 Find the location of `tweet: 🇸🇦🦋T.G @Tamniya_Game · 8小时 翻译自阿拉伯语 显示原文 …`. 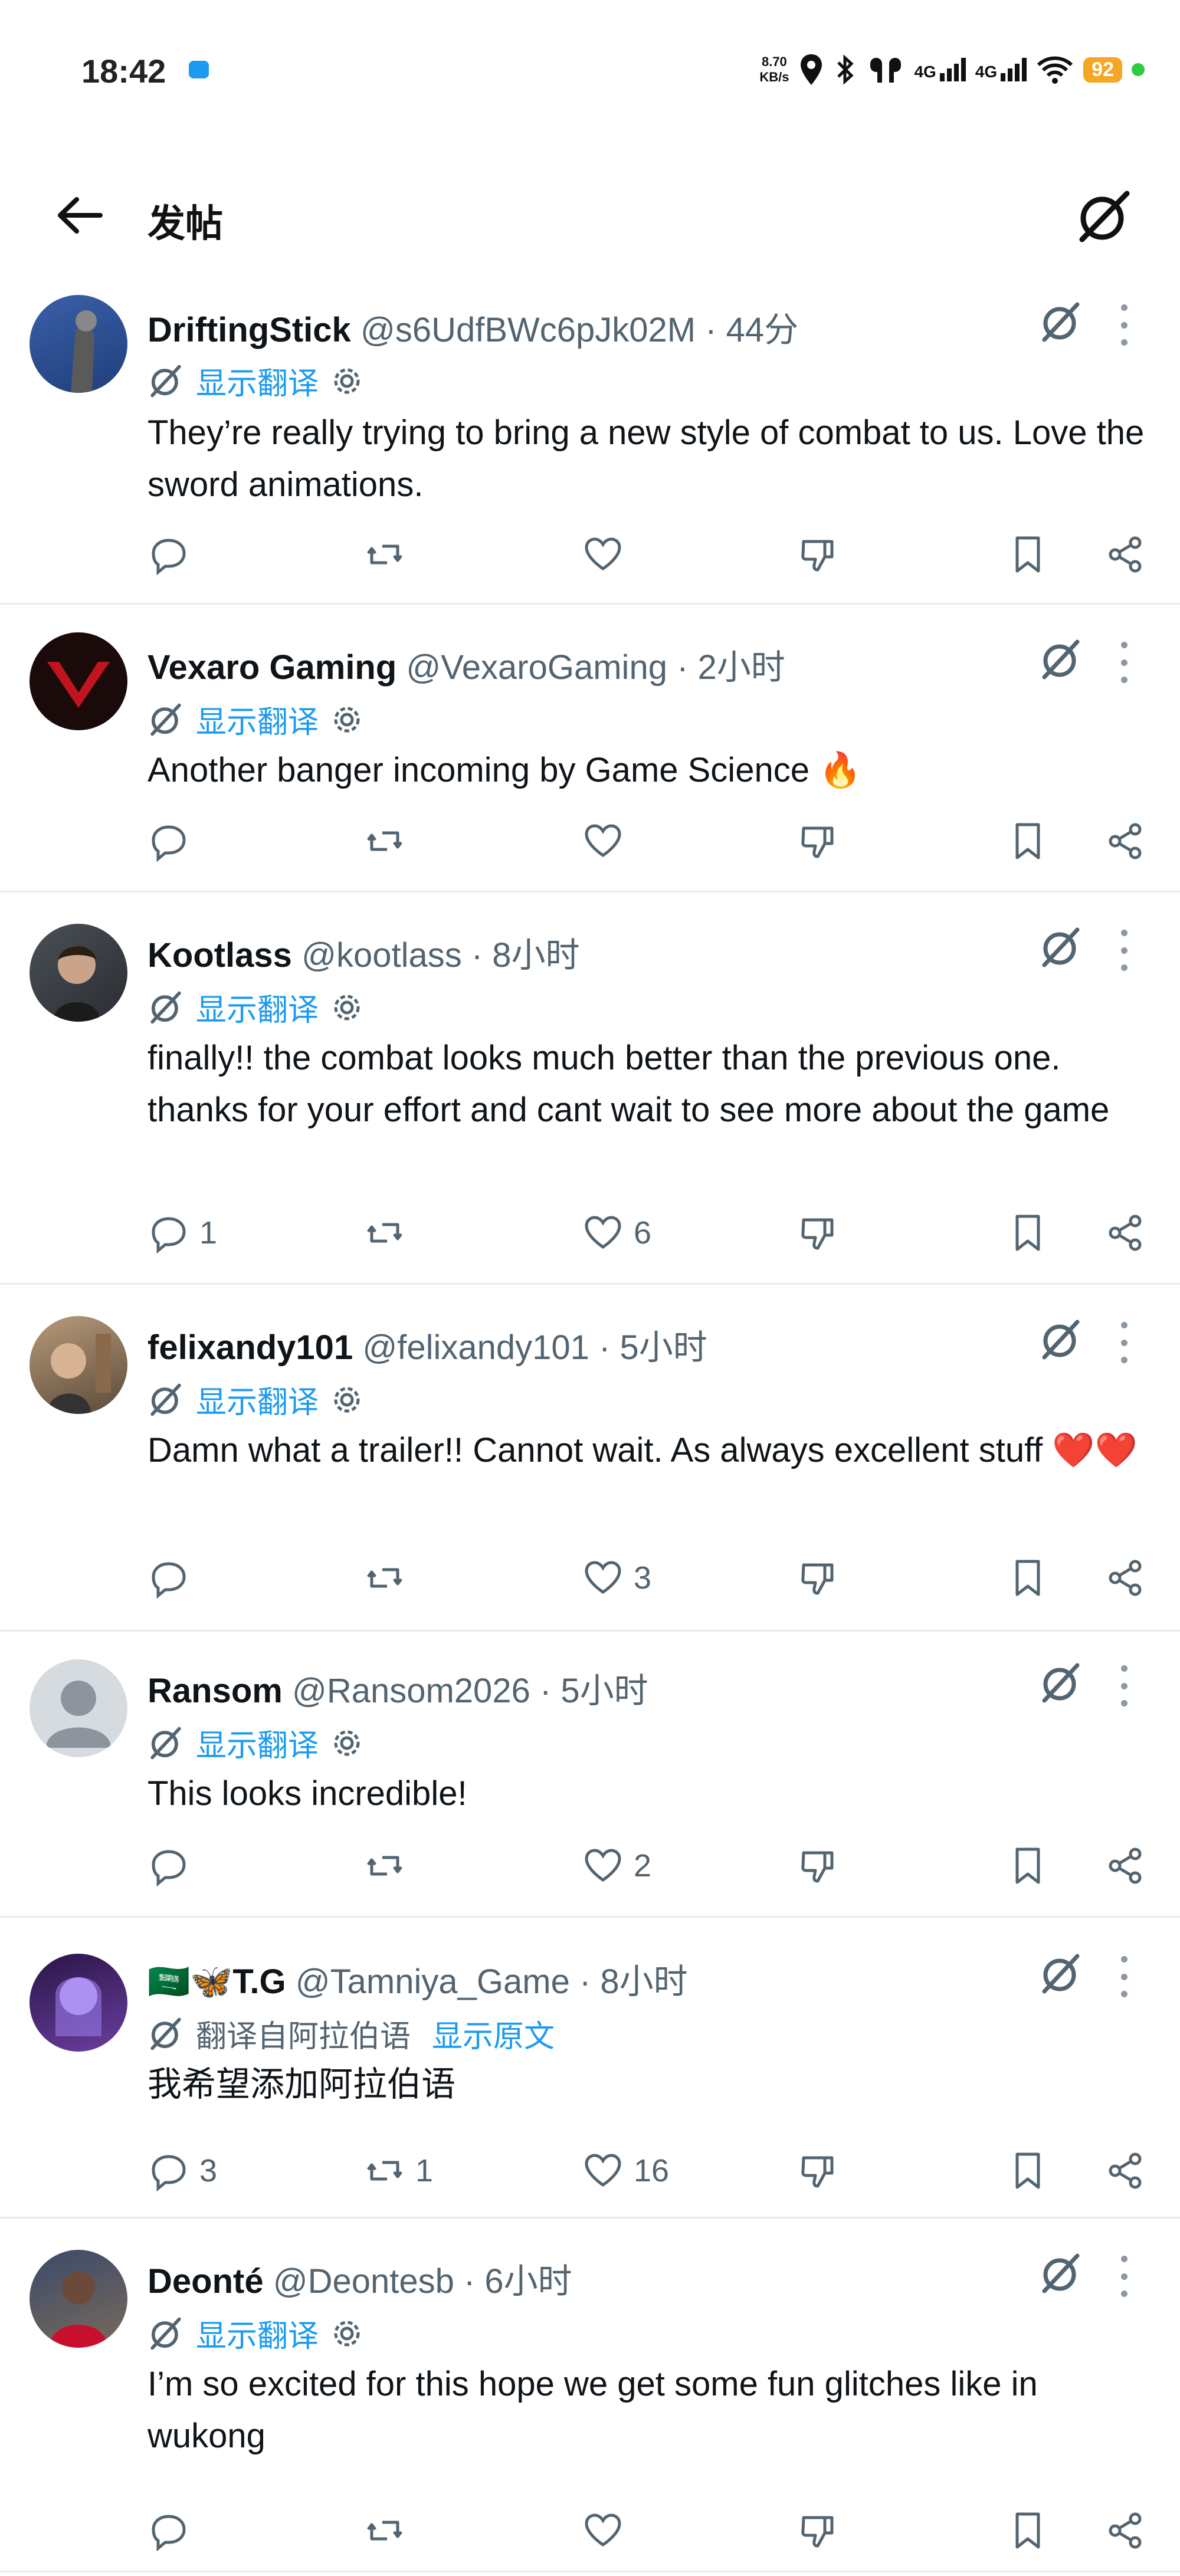

tweet: 🇸🇦🦋T.G @Tamniya_Game · 8小时 翻译自阿拉伯语 显示原文 … is located at coordinates (590, 2067).